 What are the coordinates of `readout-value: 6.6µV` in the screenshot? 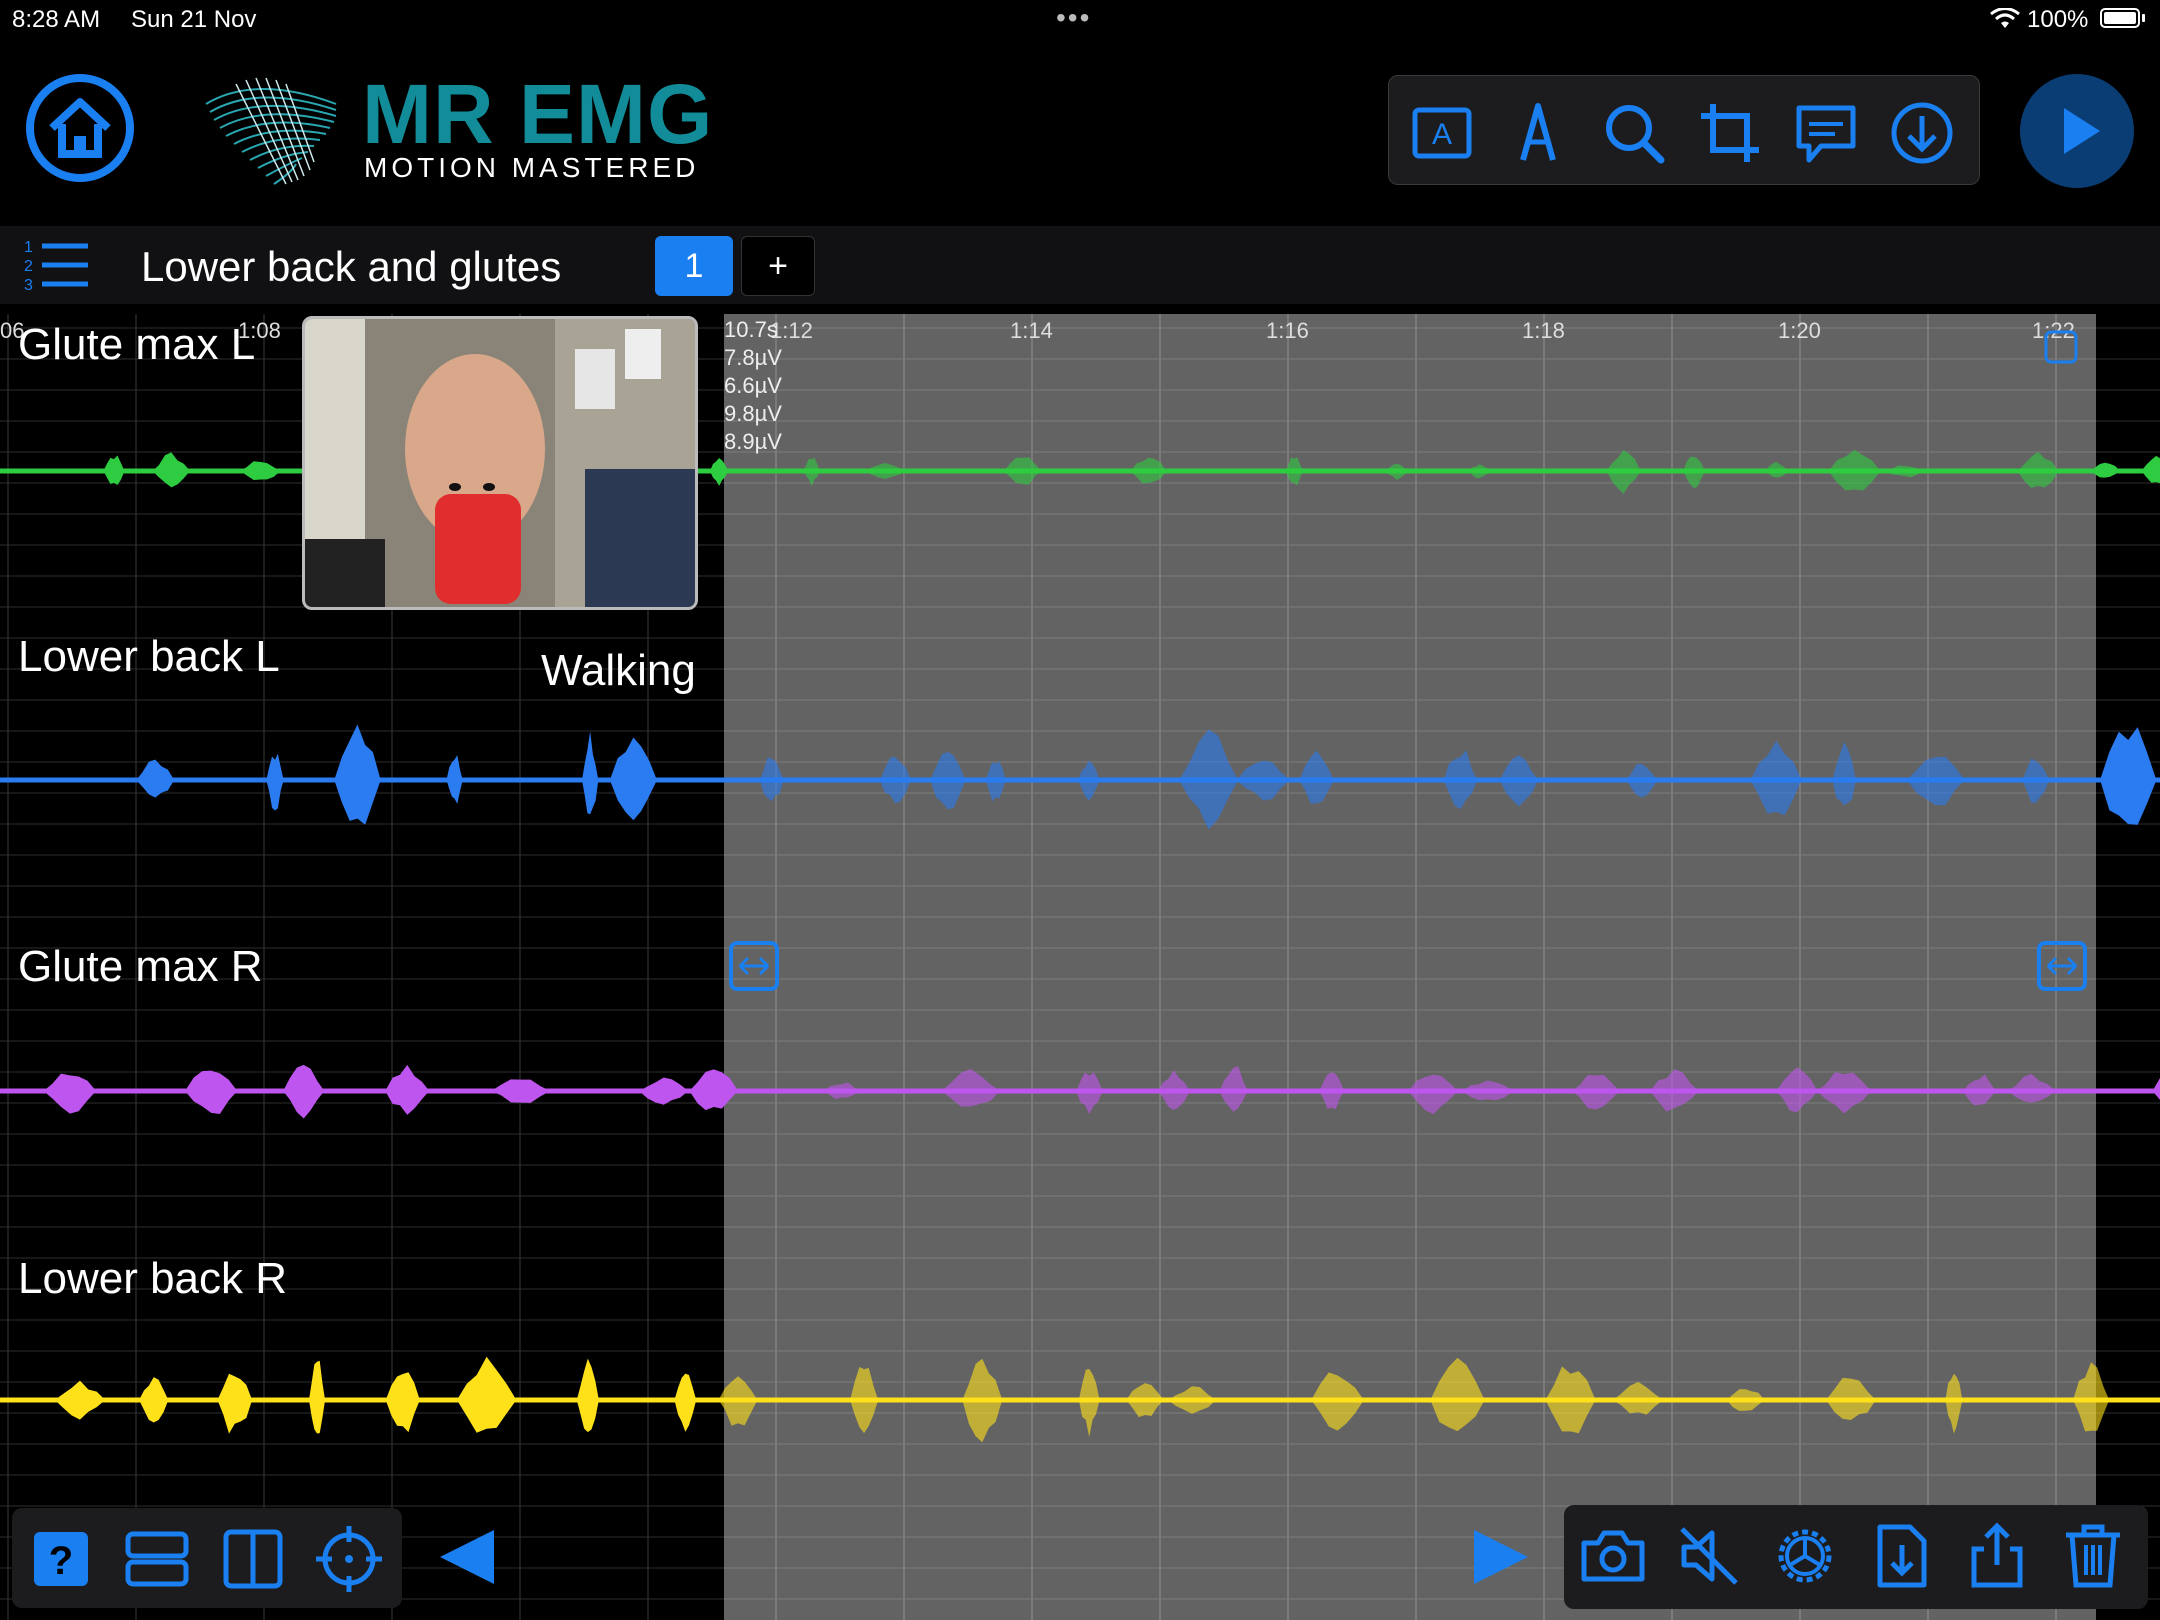 It's located at (753, 385).